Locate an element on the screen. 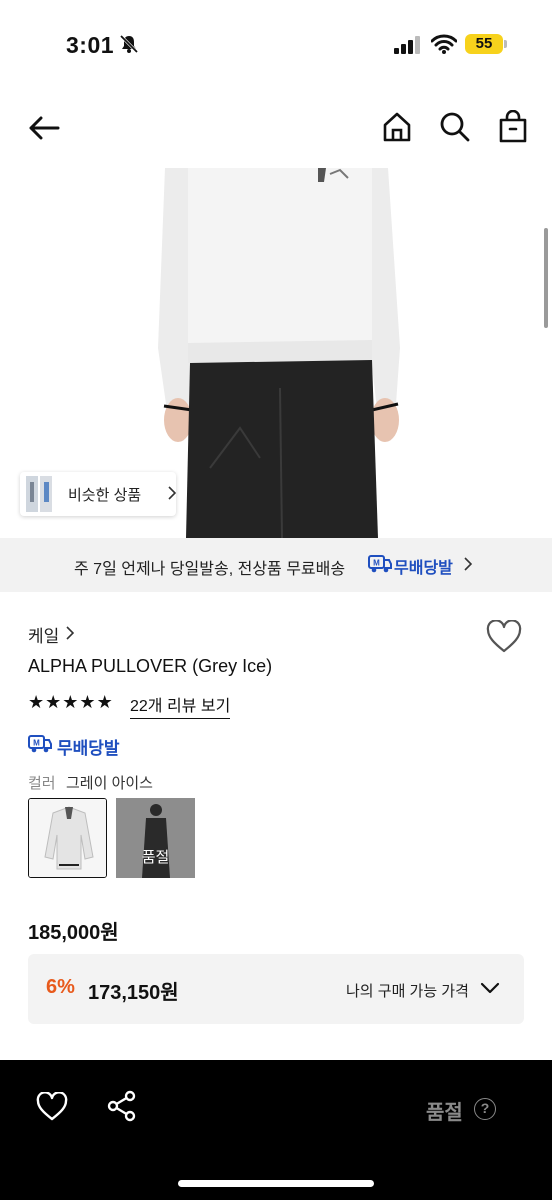 This screenshot has height=1200, width=552. home-indicator is located at coordinates (276, 1183).